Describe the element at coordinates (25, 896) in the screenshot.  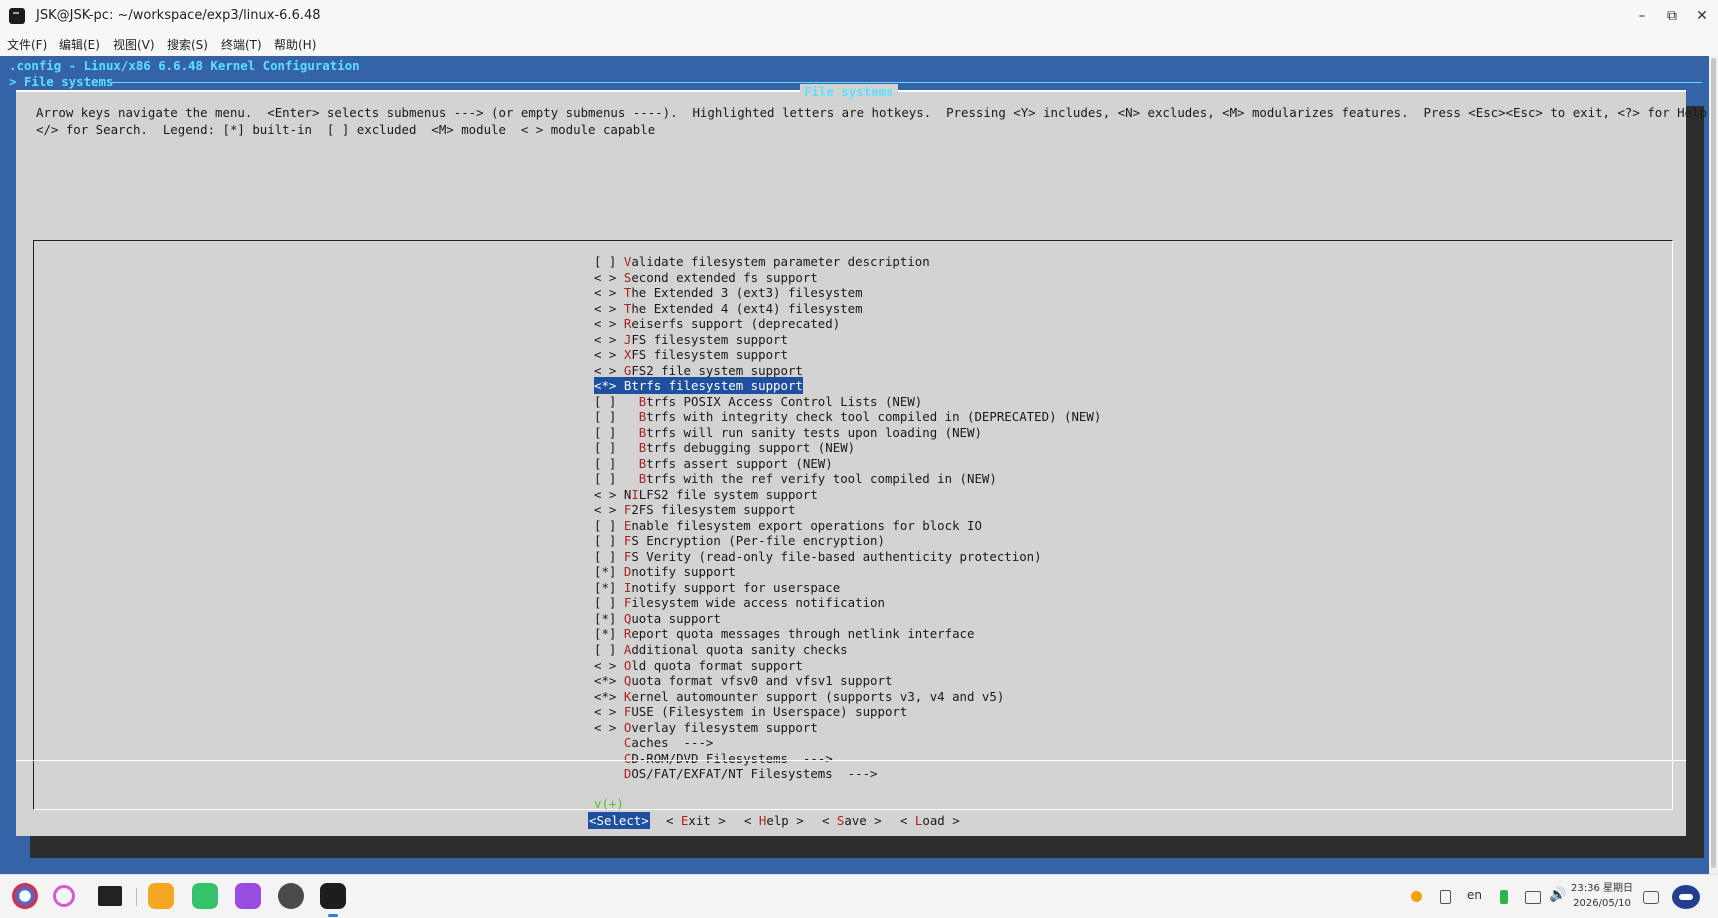
I see `launcher-icon` at that location.